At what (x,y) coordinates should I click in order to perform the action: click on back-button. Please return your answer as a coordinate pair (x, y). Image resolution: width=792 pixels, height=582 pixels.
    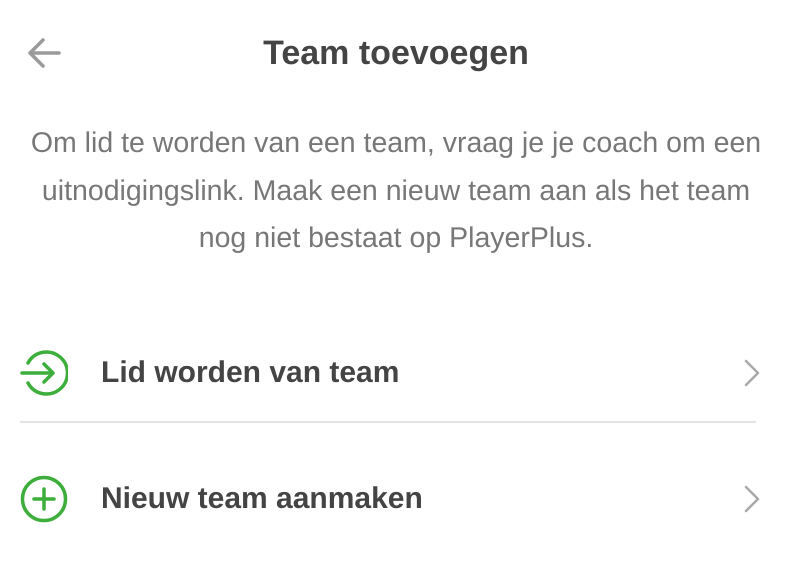
    Looking at the image, I should click on (44, 53).